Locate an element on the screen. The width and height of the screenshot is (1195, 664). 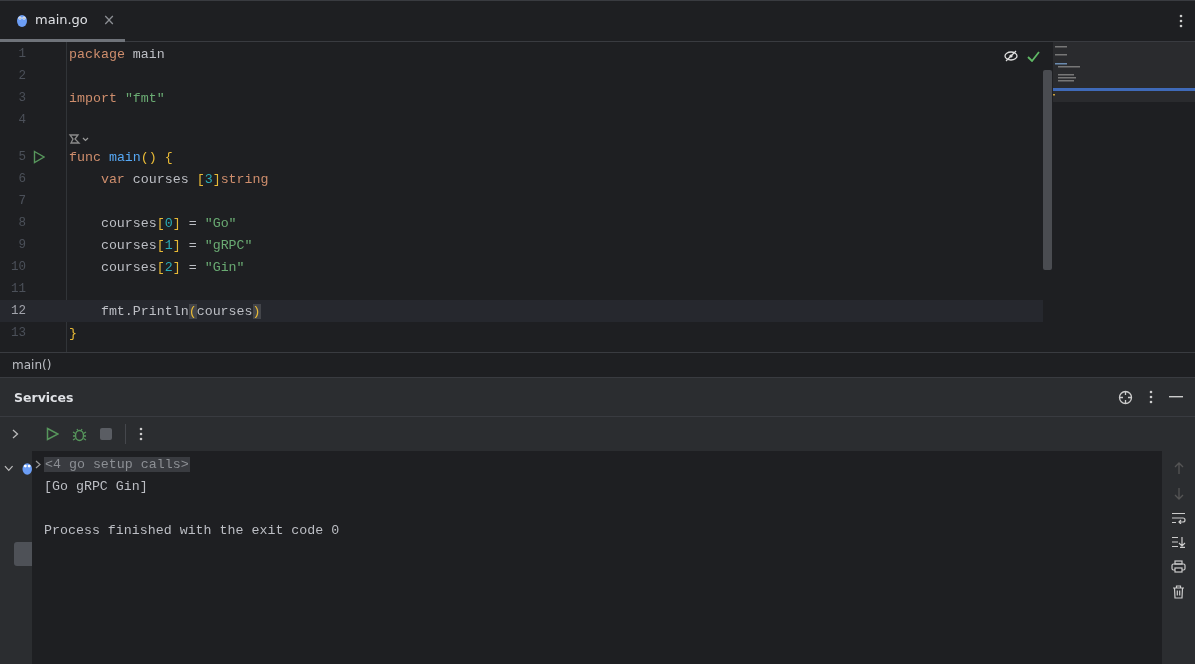
bug-icon is located at coordinates (79, 434).